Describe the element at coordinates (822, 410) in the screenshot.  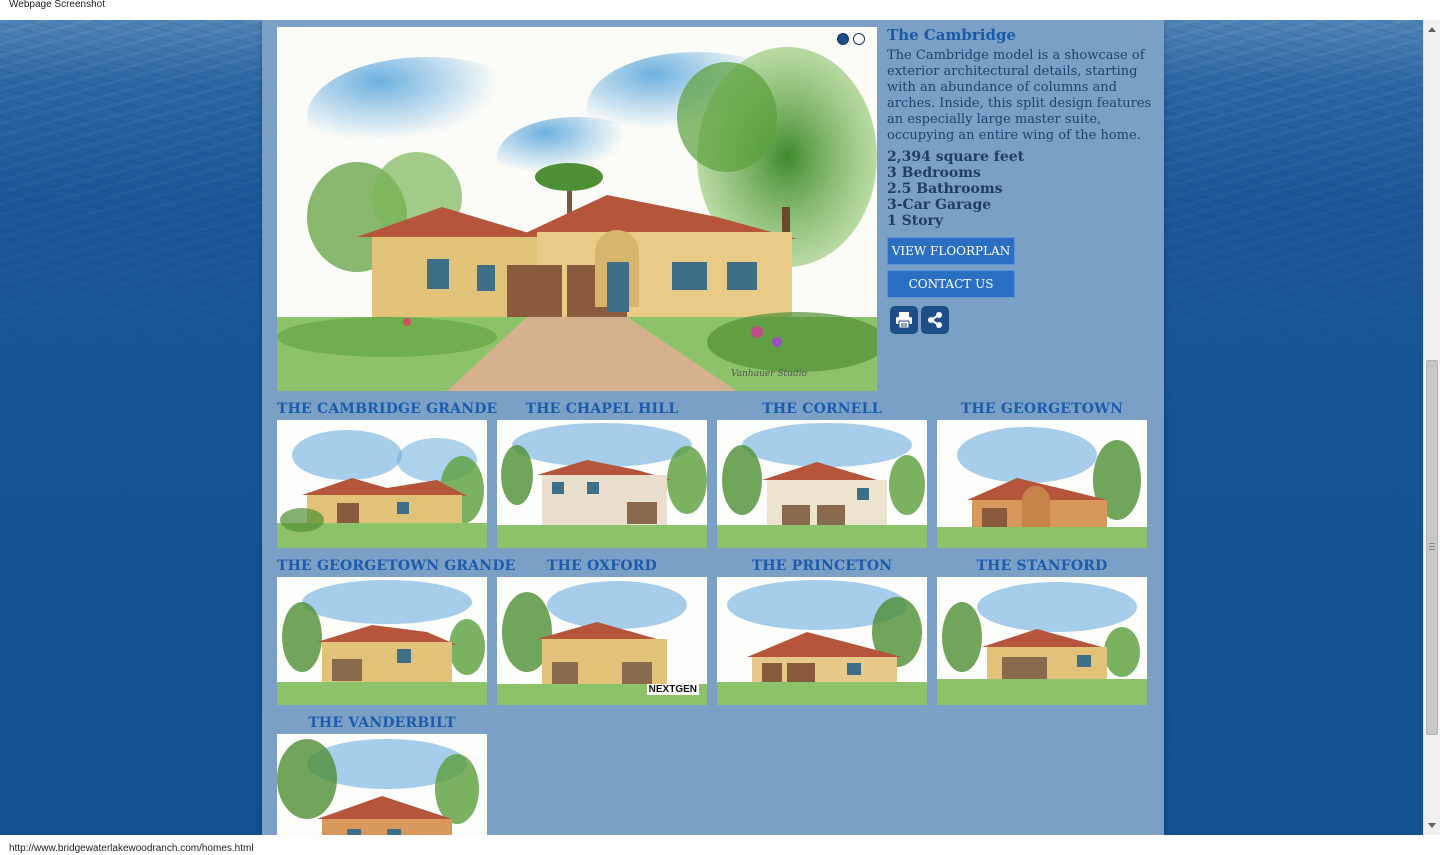
I see `model-card-title: THE CORNELL` at that location.